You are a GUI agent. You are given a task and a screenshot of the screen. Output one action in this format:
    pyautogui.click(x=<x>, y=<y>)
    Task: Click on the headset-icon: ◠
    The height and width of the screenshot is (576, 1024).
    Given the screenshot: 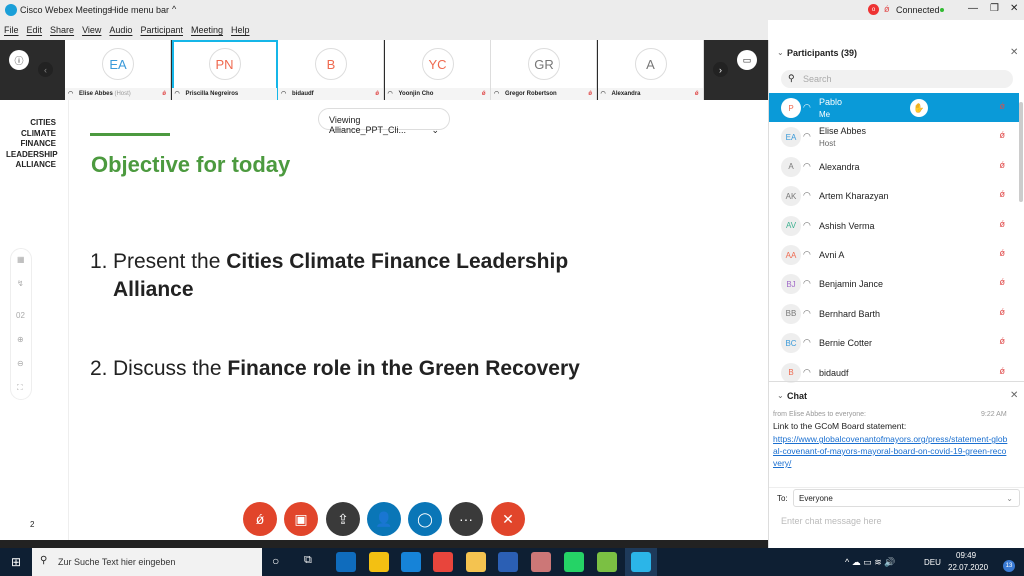 What is the action you would take?
    pyautogui.click(x=497, y=94)
    